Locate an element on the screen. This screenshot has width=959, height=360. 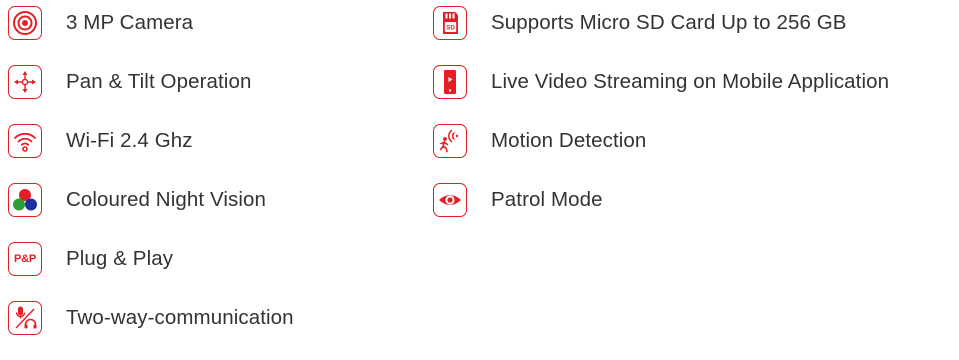
feature-label: Pan & Tilt Operation is located at coordinates (159, 81).